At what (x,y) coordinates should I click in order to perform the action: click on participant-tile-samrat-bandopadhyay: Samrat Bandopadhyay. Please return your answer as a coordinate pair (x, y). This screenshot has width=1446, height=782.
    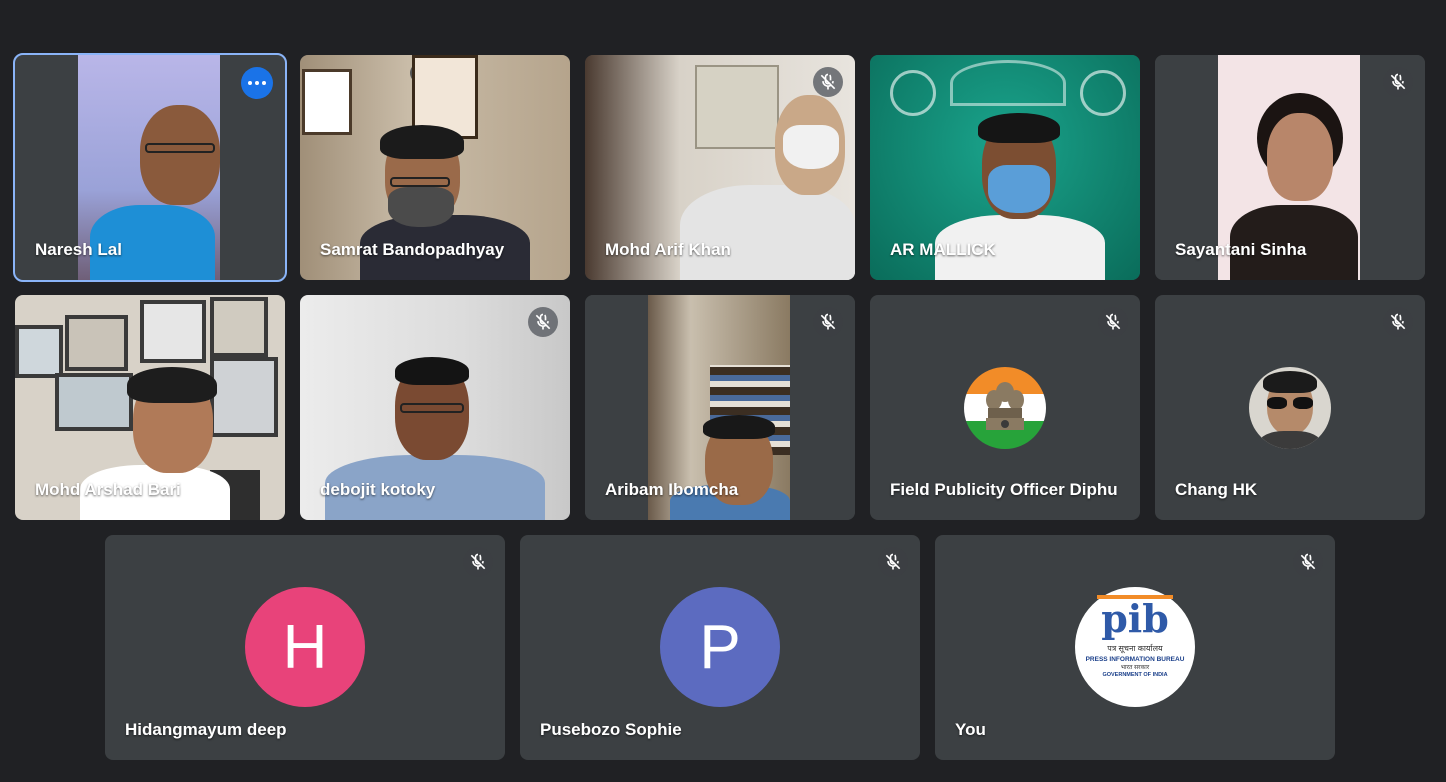
    Looking at the image, I should click on (435, 167).